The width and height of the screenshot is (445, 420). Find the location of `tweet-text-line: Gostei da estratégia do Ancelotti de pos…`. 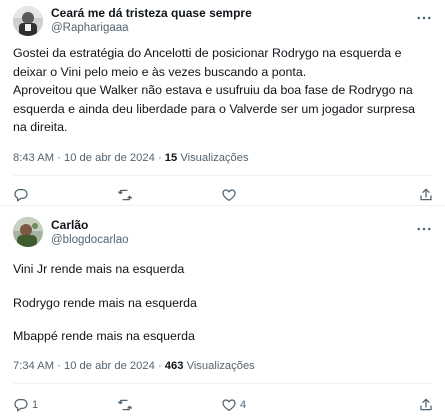

tweet-text-line: Gostei da estratégia do Ancelotti de pos… is located at coordinates (207, 53).